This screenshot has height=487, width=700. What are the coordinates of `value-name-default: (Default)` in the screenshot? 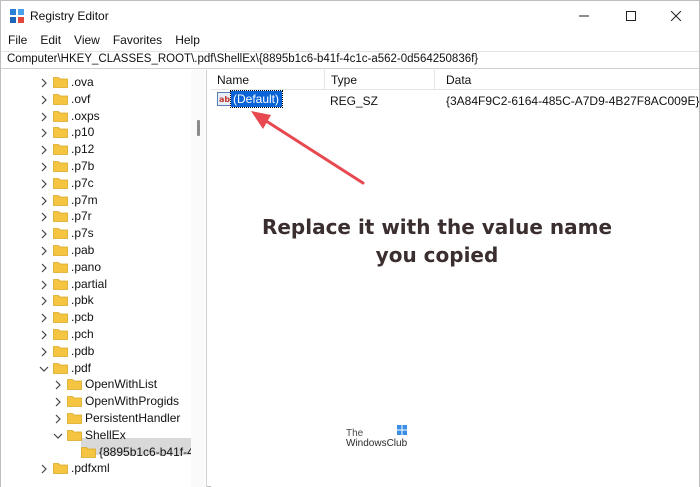 It's located at (256, 99).